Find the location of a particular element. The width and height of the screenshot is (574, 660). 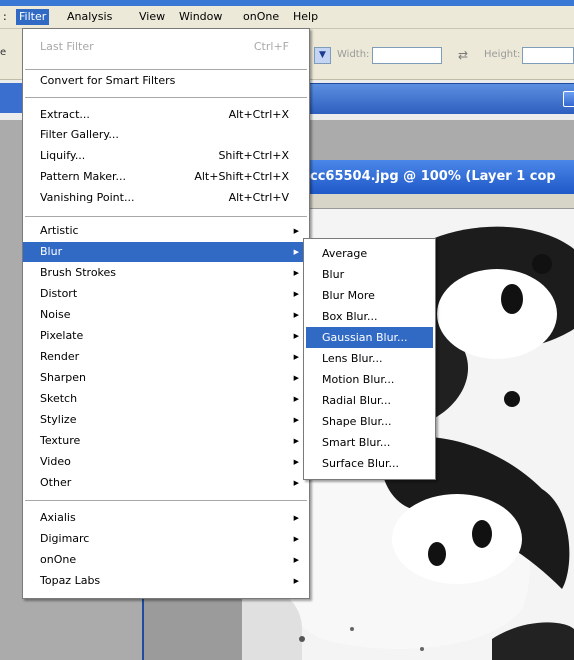

menu-analysis: Analysis is located at coordinates (89, 17).